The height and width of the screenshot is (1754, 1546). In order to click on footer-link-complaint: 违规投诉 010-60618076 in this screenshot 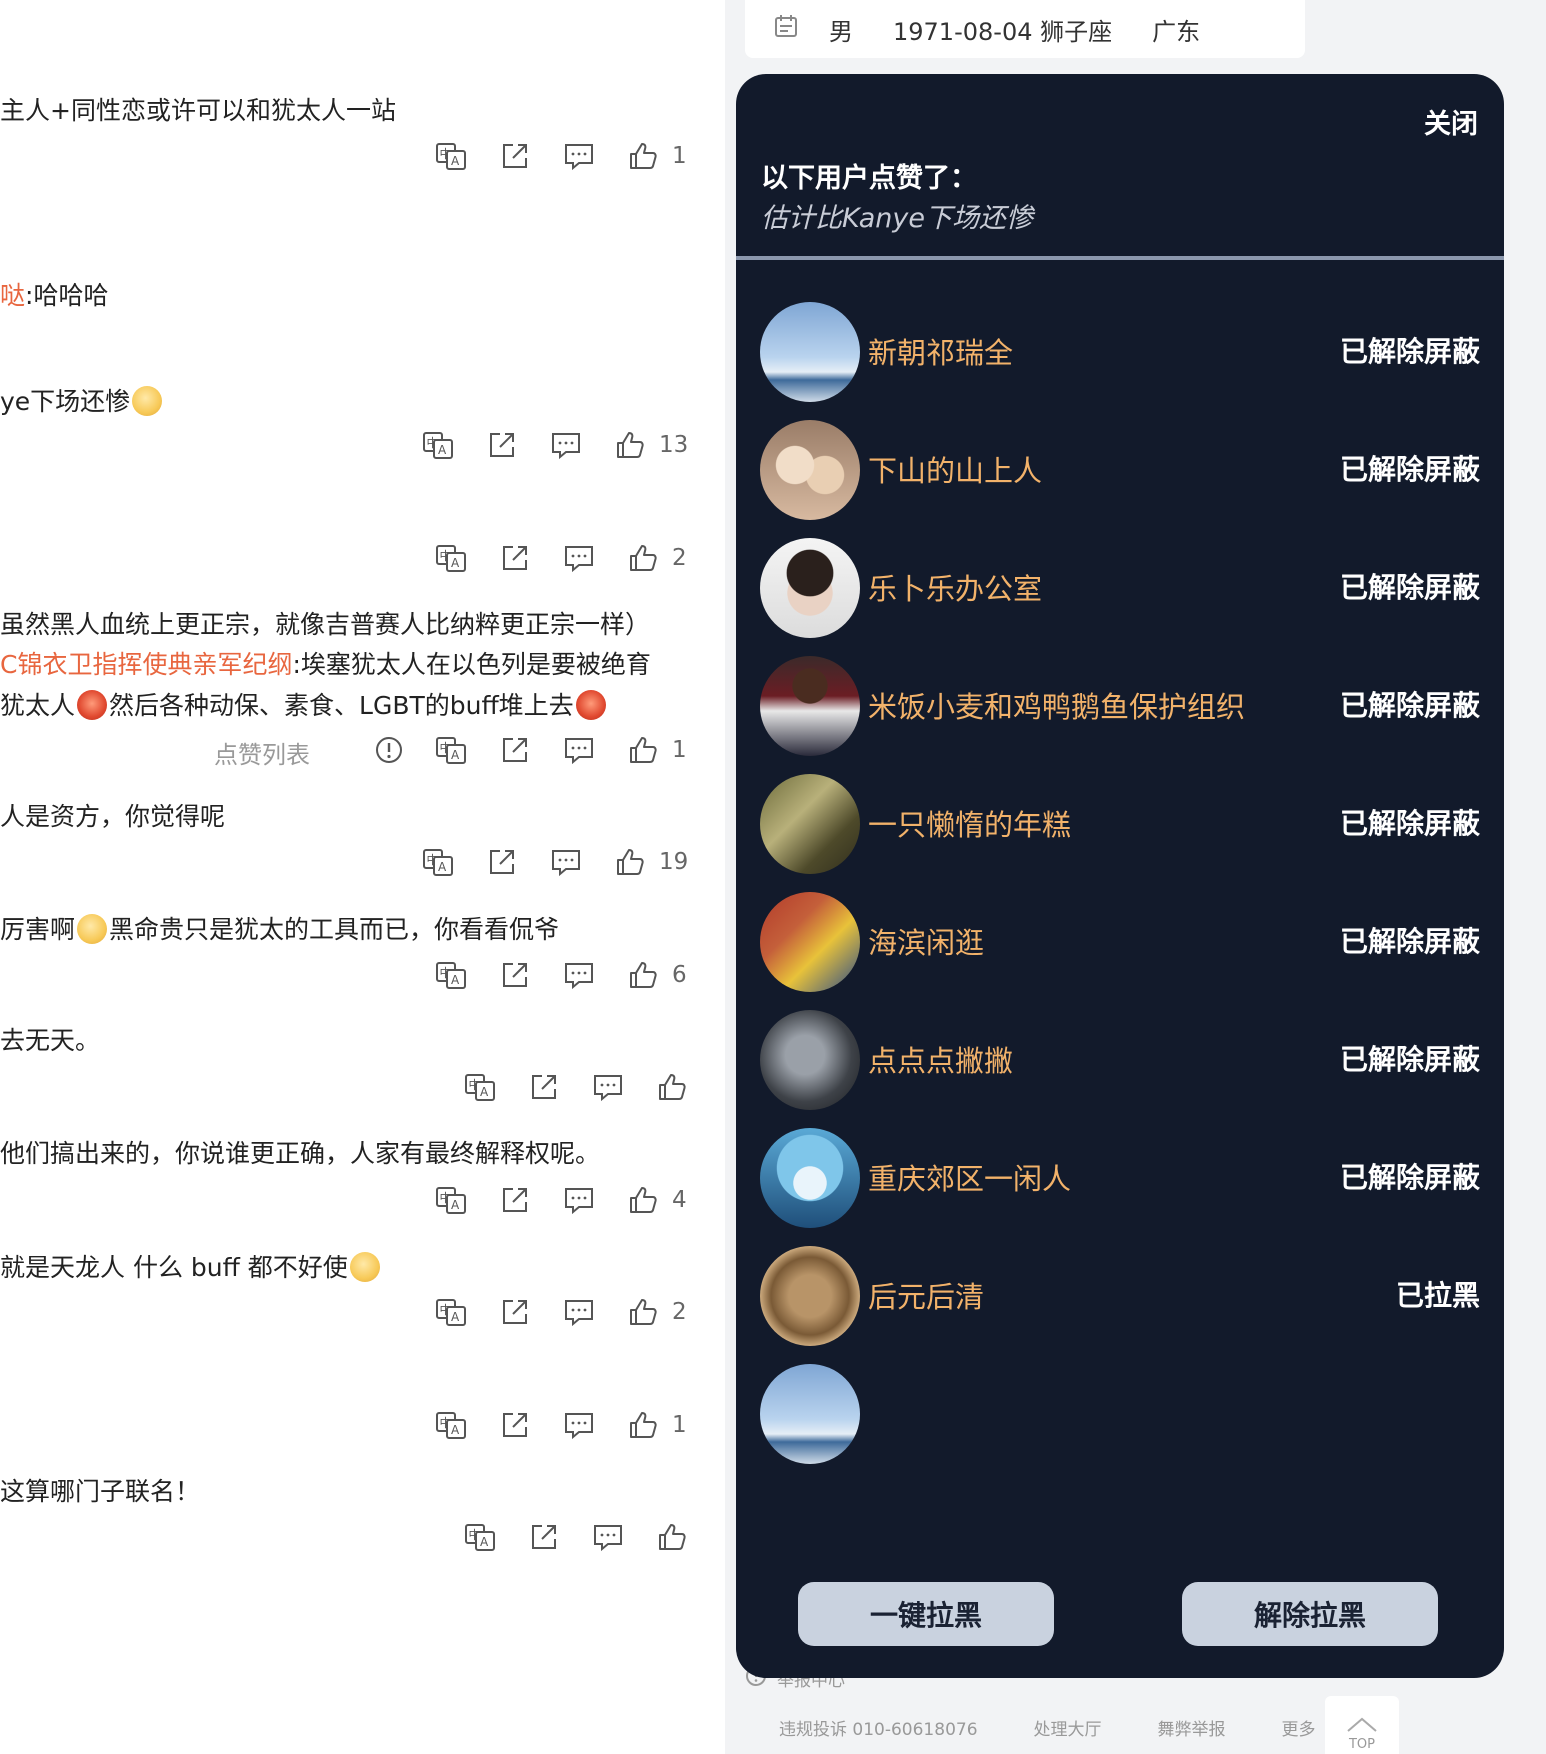, I will do `click(878, 1727)`.